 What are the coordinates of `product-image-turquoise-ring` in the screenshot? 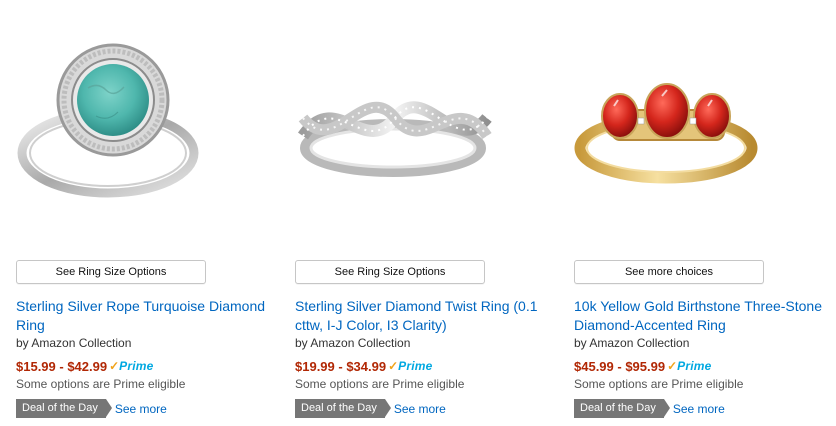 It's located at (116, 118).